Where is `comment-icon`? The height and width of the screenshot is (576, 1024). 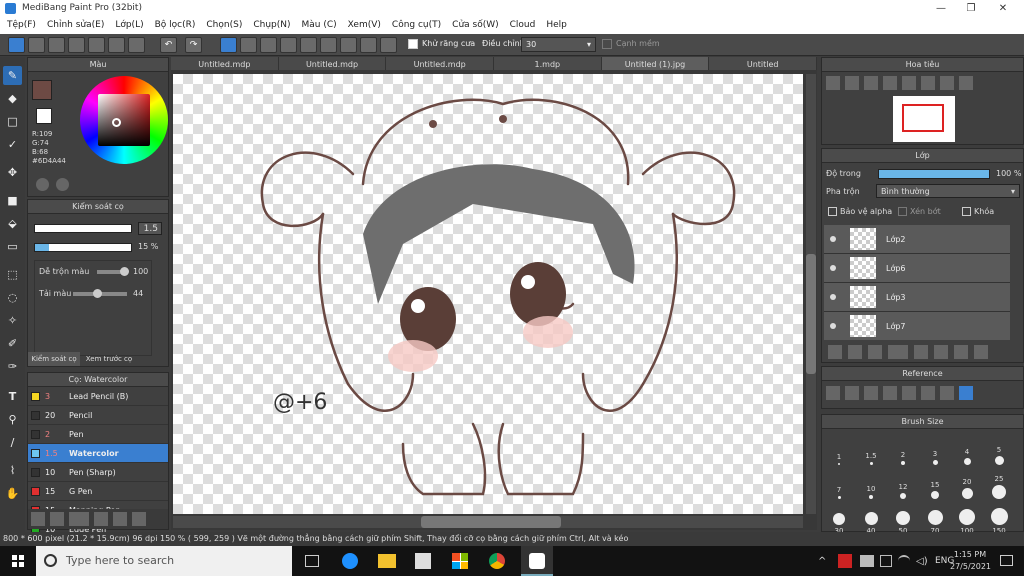 comment-icon is located at coordinates (56, 45).